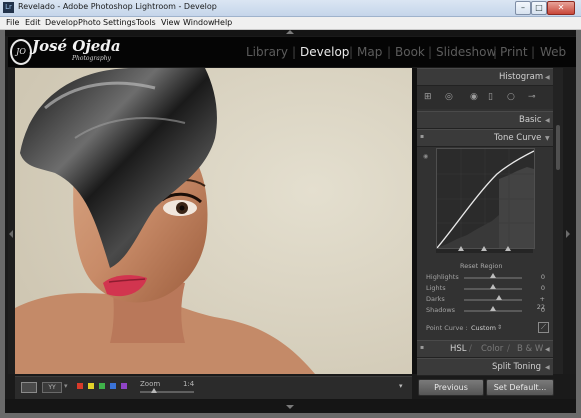  What do you see at coordinates (76, 46) in the screenshot?
I see `identity-name: José Ojeda` at bounding box center [76, 46].